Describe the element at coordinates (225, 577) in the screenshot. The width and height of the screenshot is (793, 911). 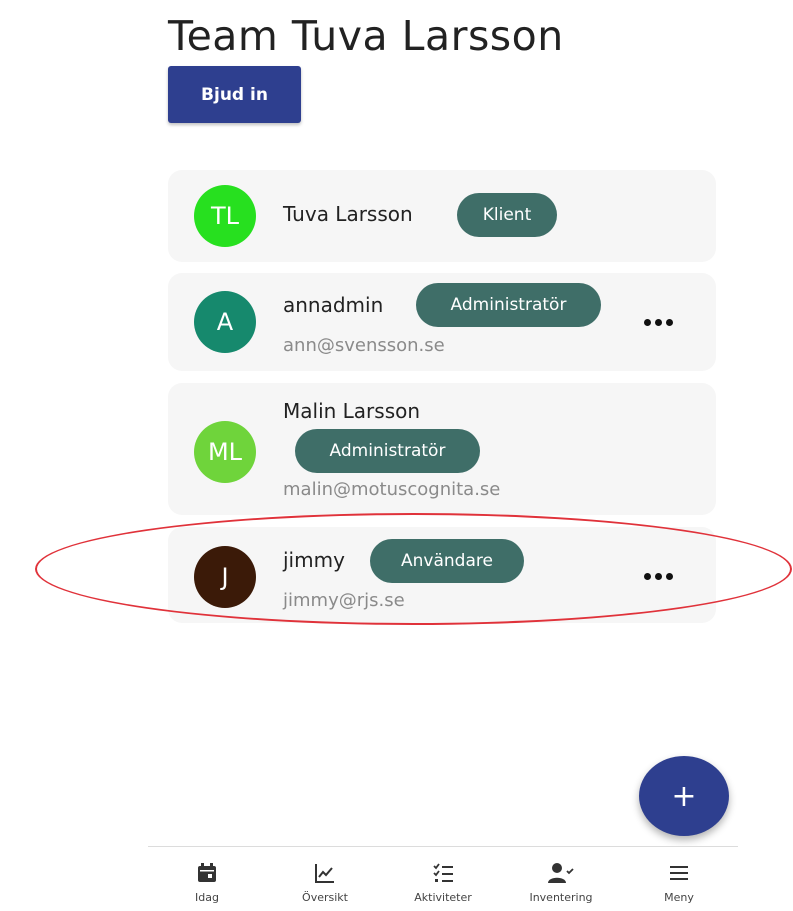
I see `avatar: J` at that location.